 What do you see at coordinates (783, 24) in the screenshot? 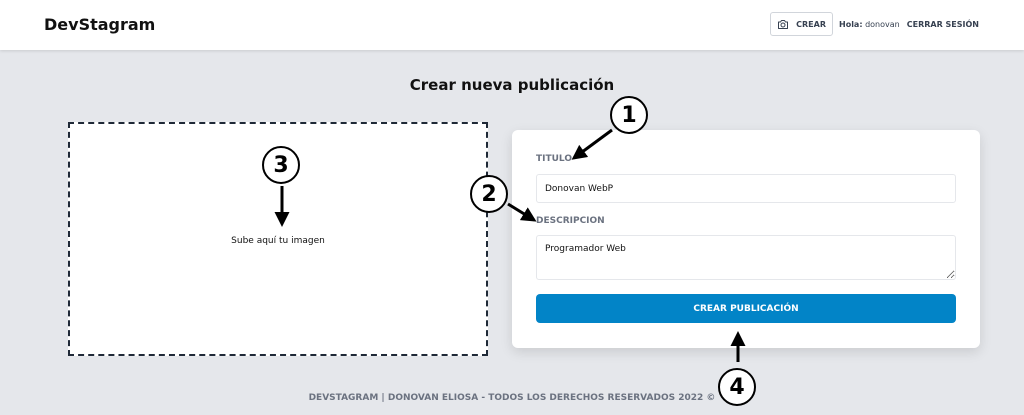
I see `camera-icon` at bounding box center [783, 24].